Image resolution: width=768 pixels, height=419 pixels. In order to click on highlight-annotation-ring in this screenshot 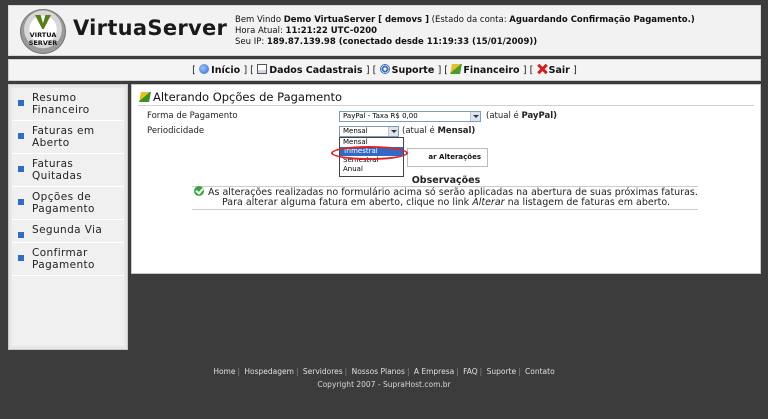, I will do `click(369, 153)`.